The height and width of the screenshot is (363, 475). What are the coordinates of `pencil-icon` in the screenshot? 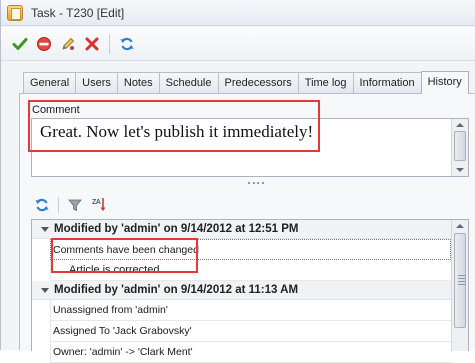 It's located at (68, 43).